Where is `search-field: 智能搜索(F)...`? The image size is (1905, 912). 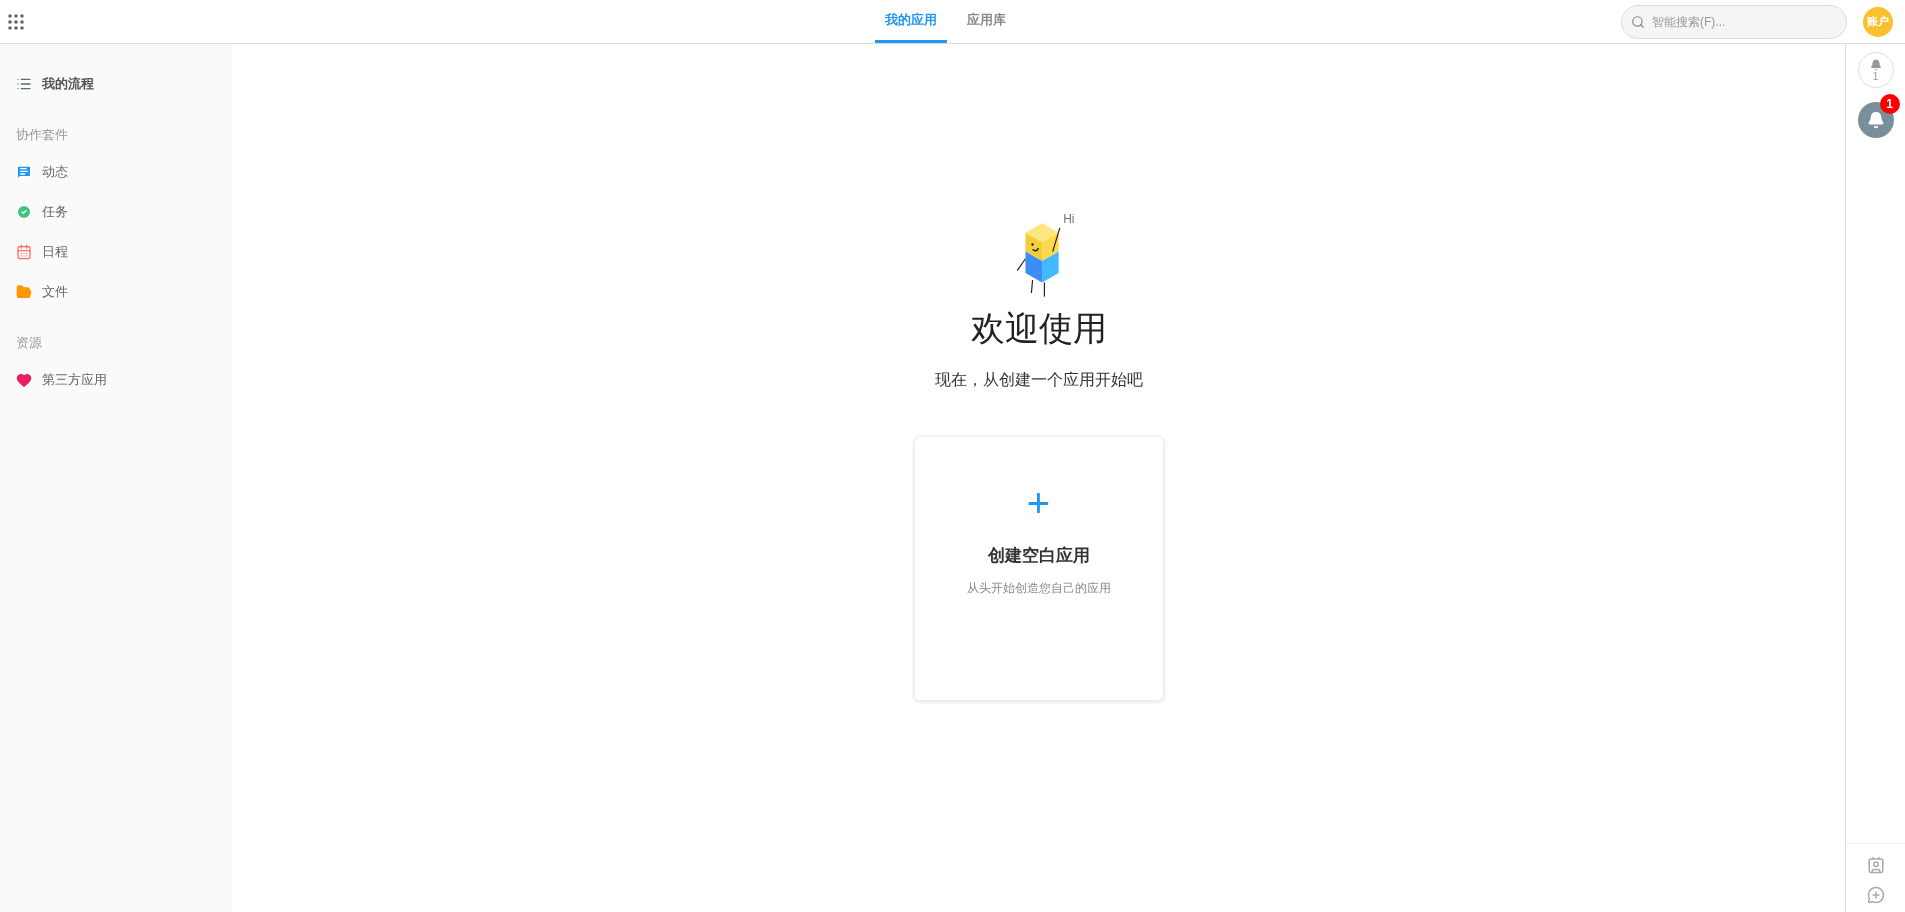 search-field: 智能搜索(F)... is located at coordinates (1734, 21).